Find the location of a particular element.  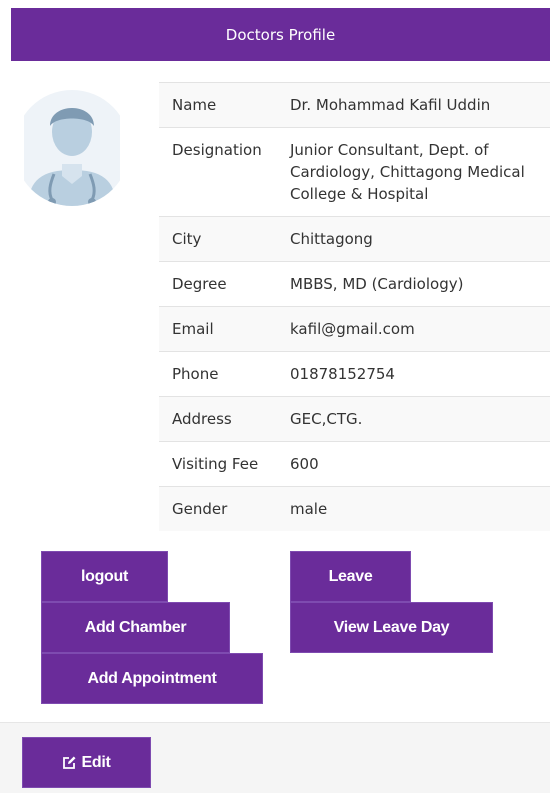

table-row: Visiting Fee 600 is located at coordinates (354, 464).